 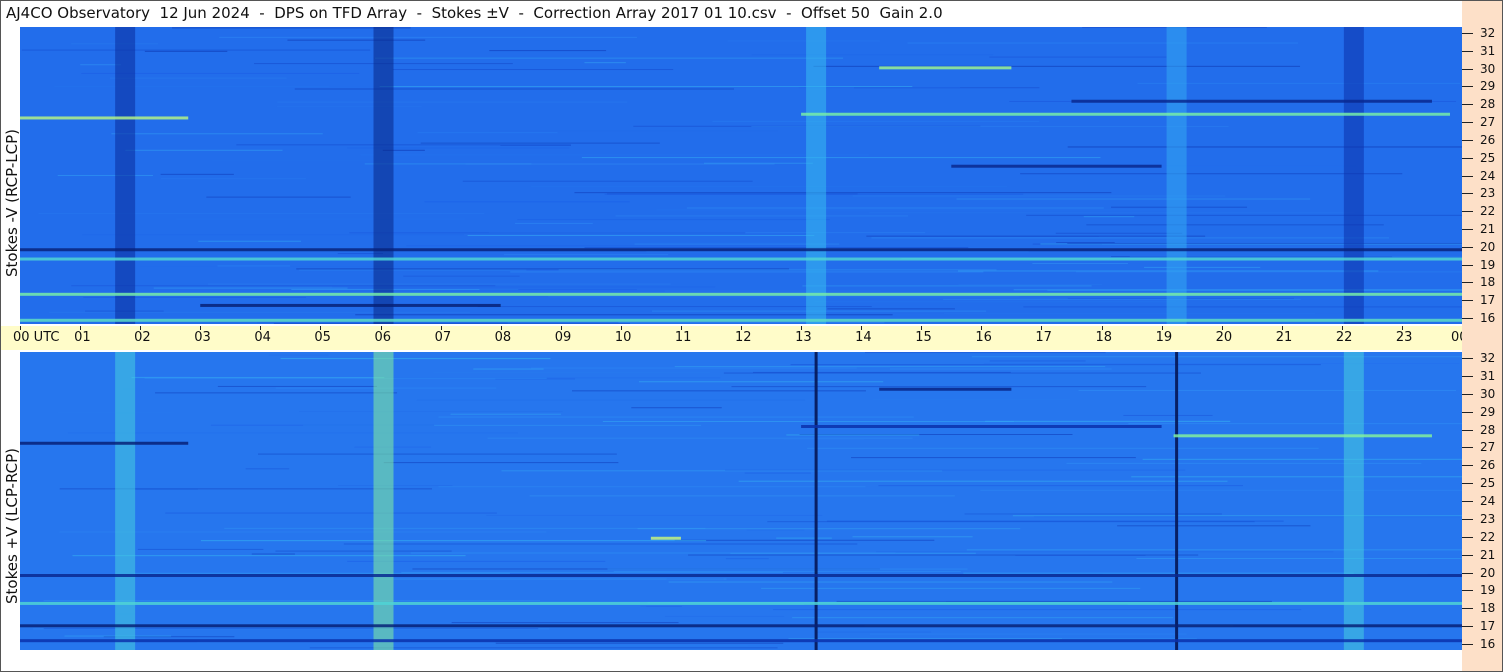 What do you see at coordinates (1284, 337) in the screenshot?
I see `time-tick-label: 21` at bounding box center [1284, 337].